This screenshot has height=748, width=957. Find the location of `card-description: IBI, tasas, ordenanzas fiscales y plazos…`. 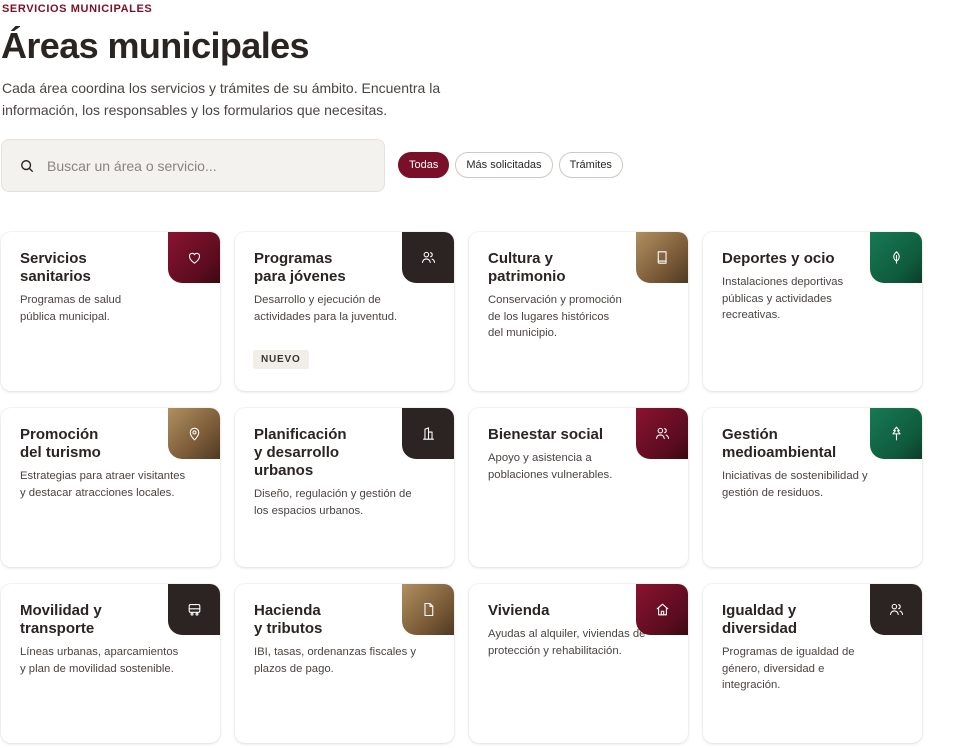

card-description: IBI, tasas, ordenanzas fiscales y plazos… is located at coordinates (335, 660).